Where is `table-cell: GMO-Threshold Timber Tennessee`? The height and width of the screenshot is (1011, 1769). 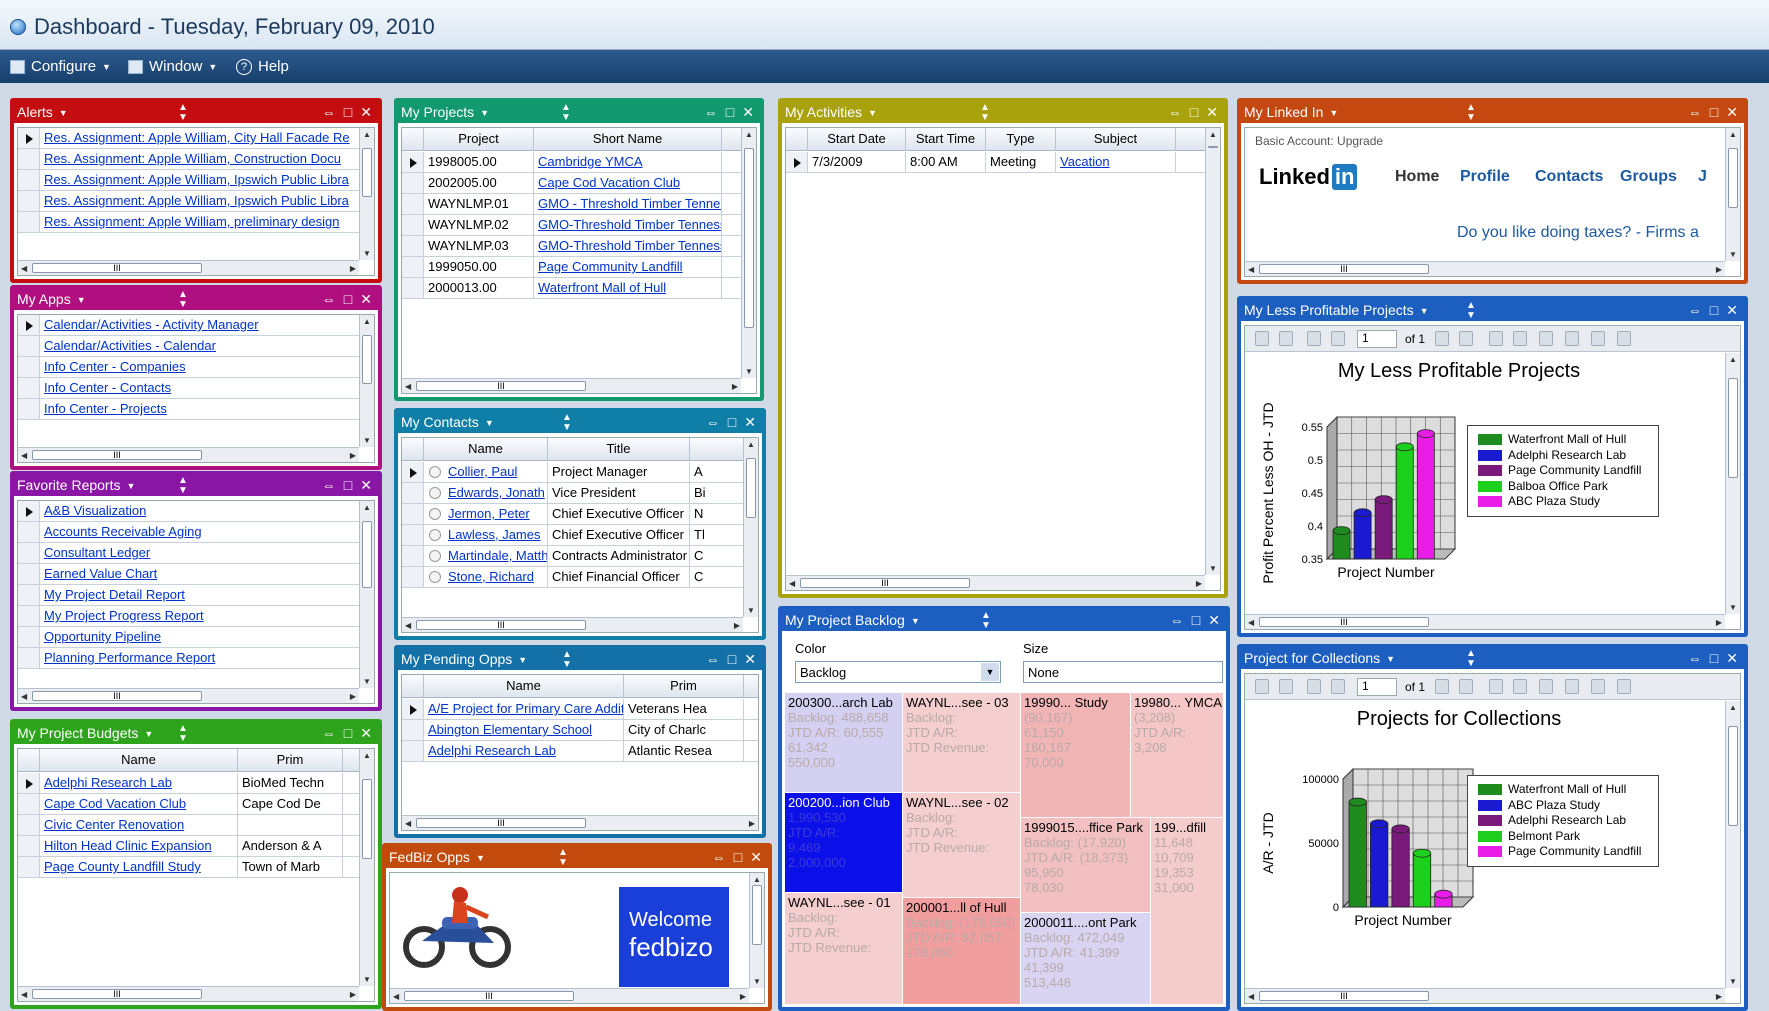 table-cell: GMO-Threshold Timber Tennessee is located at coordinates (628, 225).